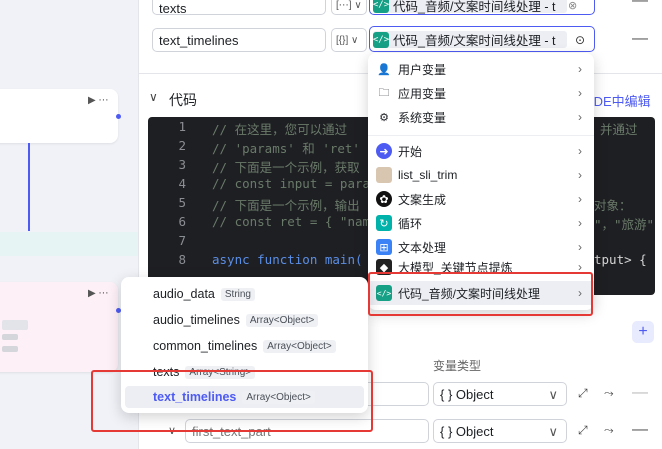 This screenshot has height=449, width=662. I want to click on menu-item-copywriting: ✿ 文案生成 ›, so click(481, 199).